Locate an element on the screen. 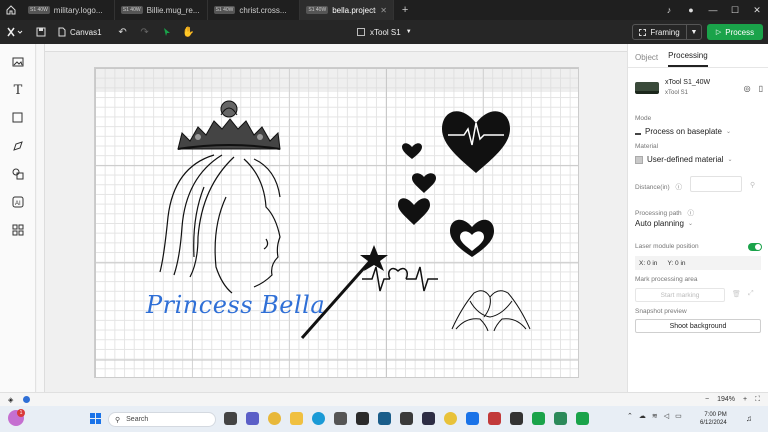 This screenshot has height=432, width=768. chevron-down-icon: ▼ is located at coordinates (694, 32).